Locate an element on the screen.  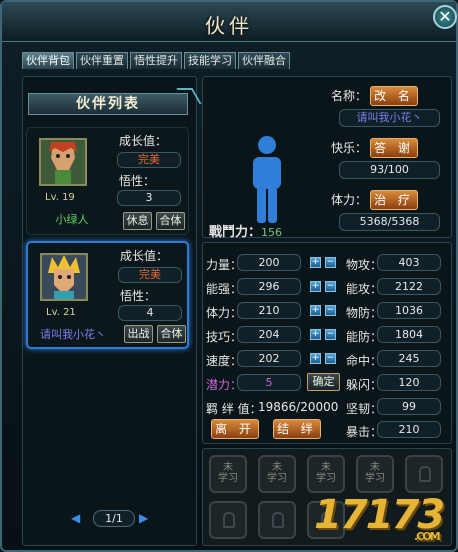
stat-value: 204 is located at coordinates (269, 334).